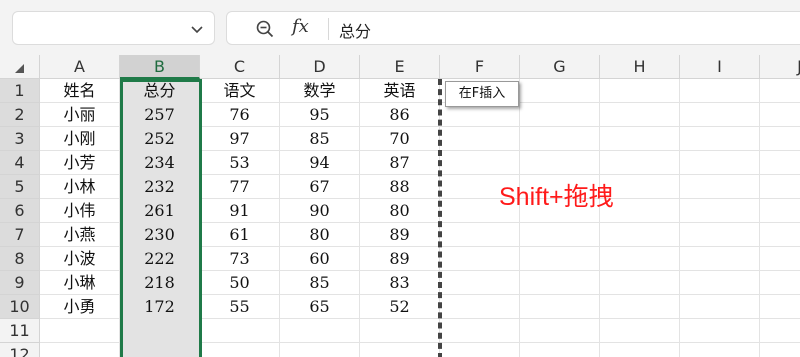  I want to click on cell-h10, so click(640, 307).